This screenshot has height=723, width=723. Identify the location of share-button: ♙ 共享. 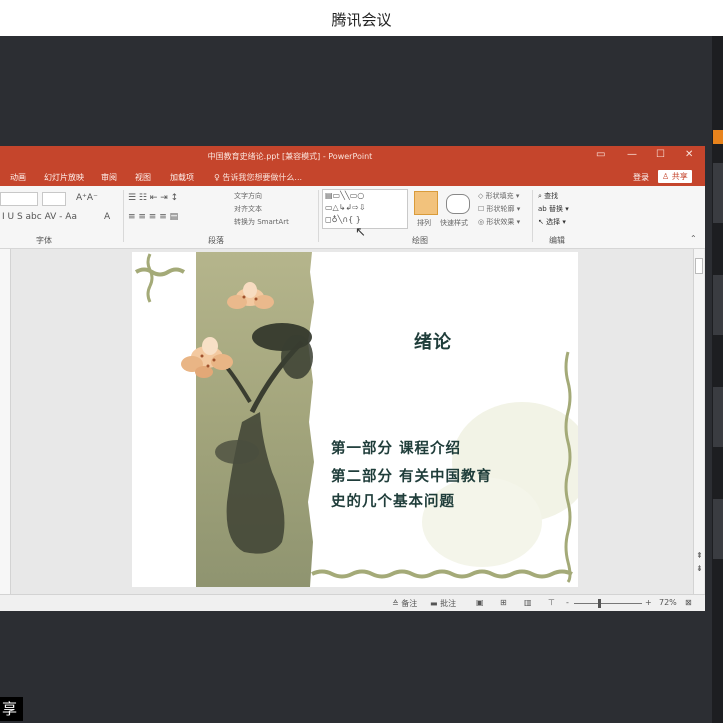
(675, 176).